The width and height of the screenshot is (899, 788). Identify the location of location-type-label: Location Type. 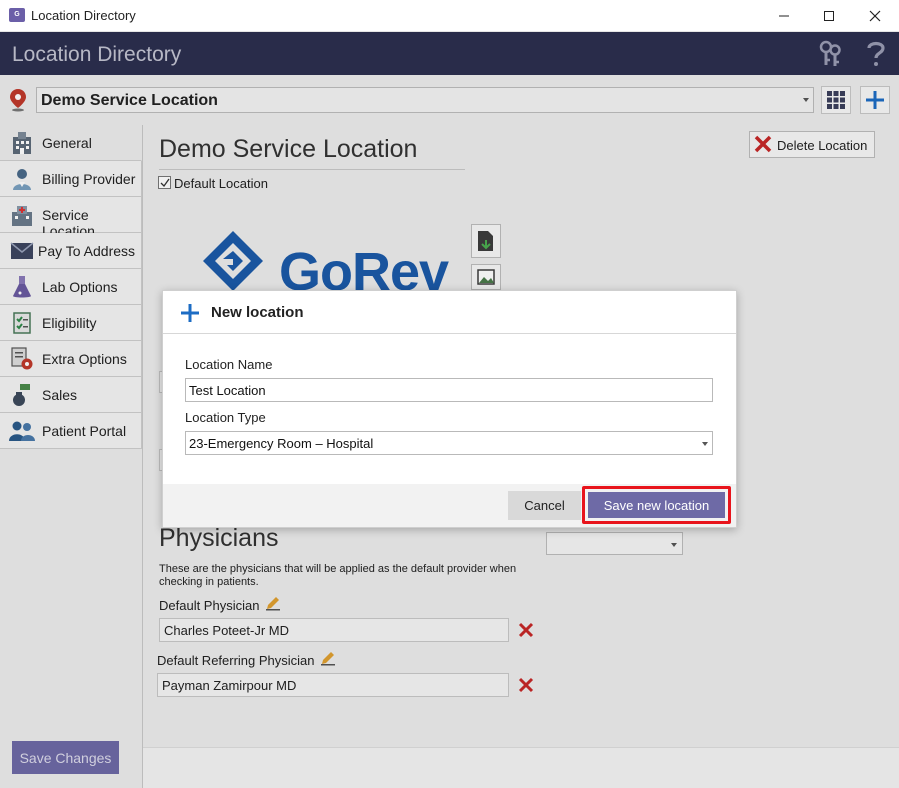
(225, 417).